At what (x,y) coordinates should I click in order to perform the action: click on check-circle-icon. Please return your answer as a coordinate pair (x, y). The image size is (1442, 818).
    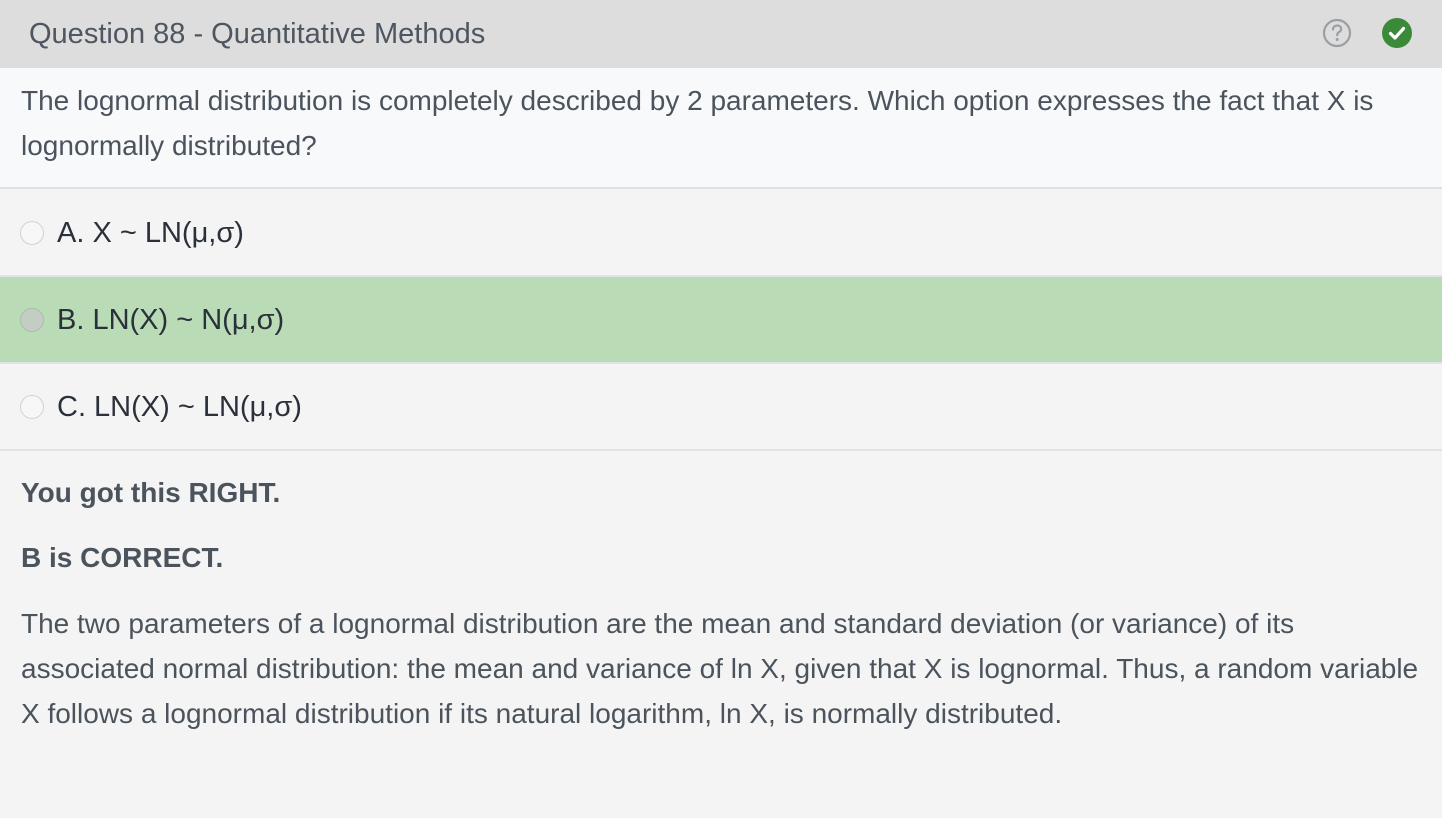
    Looking at the image, I should click on (1397, 33).